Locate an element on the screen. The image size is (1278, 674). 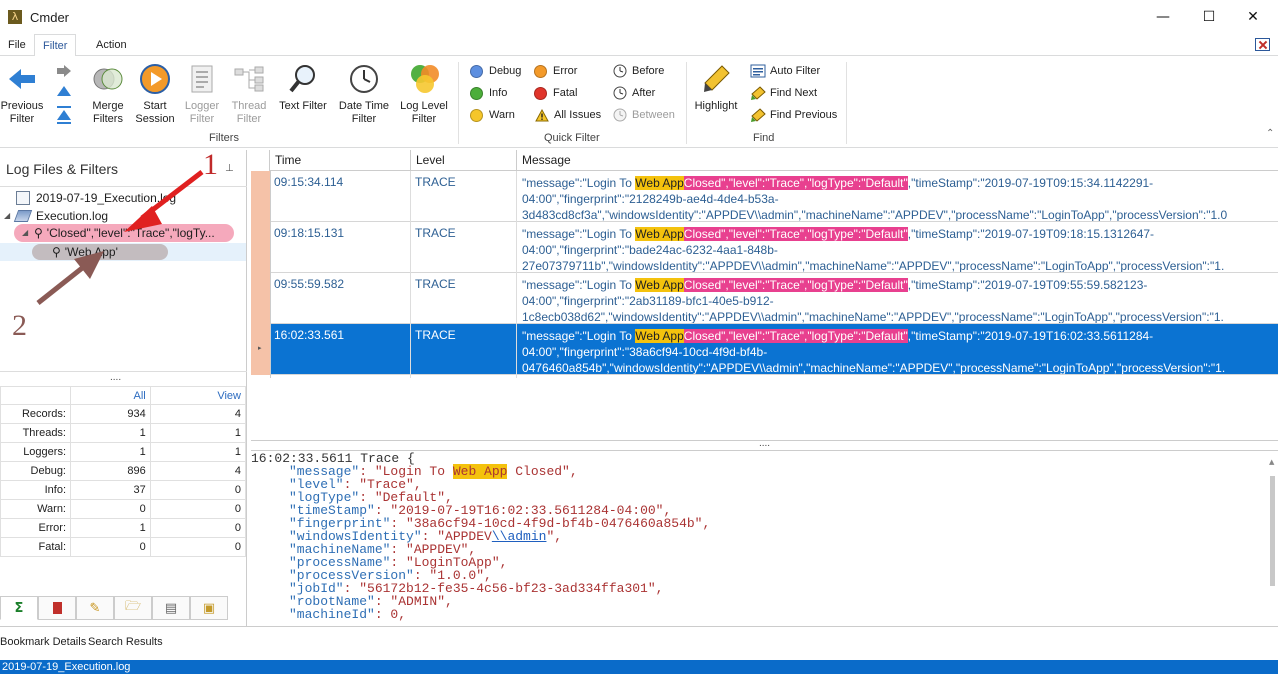
logger-filter-button: Logger Filter is located at coordinates (202, 91).